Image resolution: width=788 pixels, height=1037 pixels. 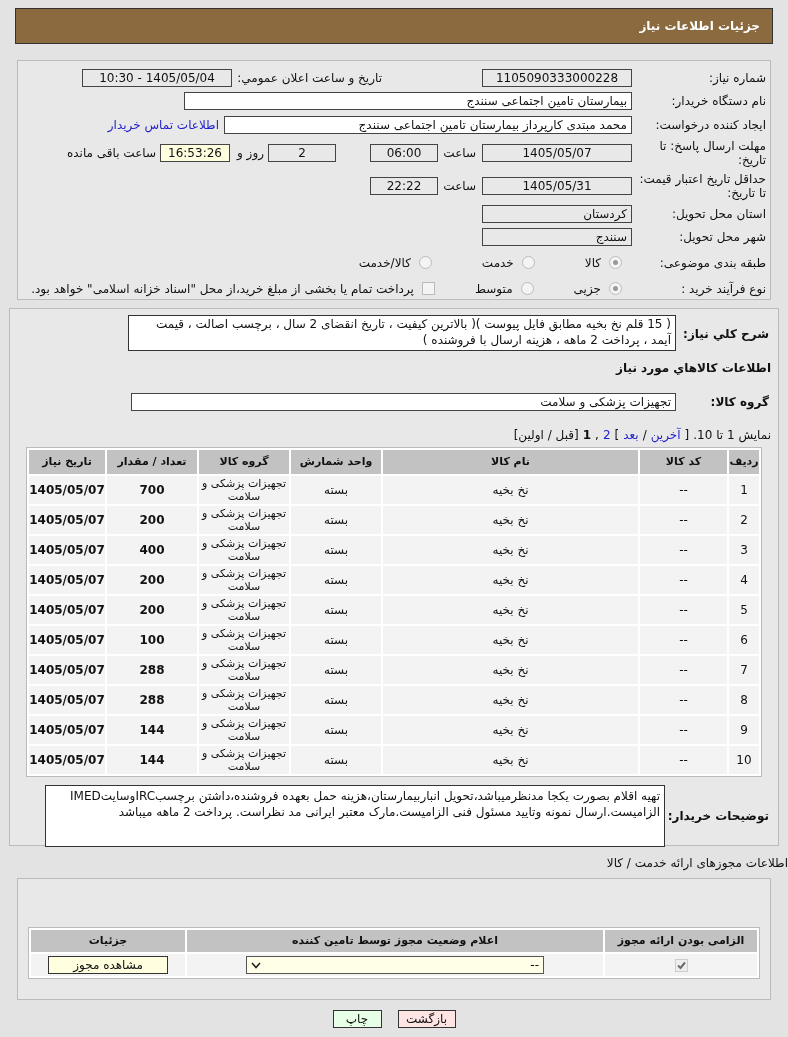 I want to click on text-field: 2, so click(x=302, y=152).